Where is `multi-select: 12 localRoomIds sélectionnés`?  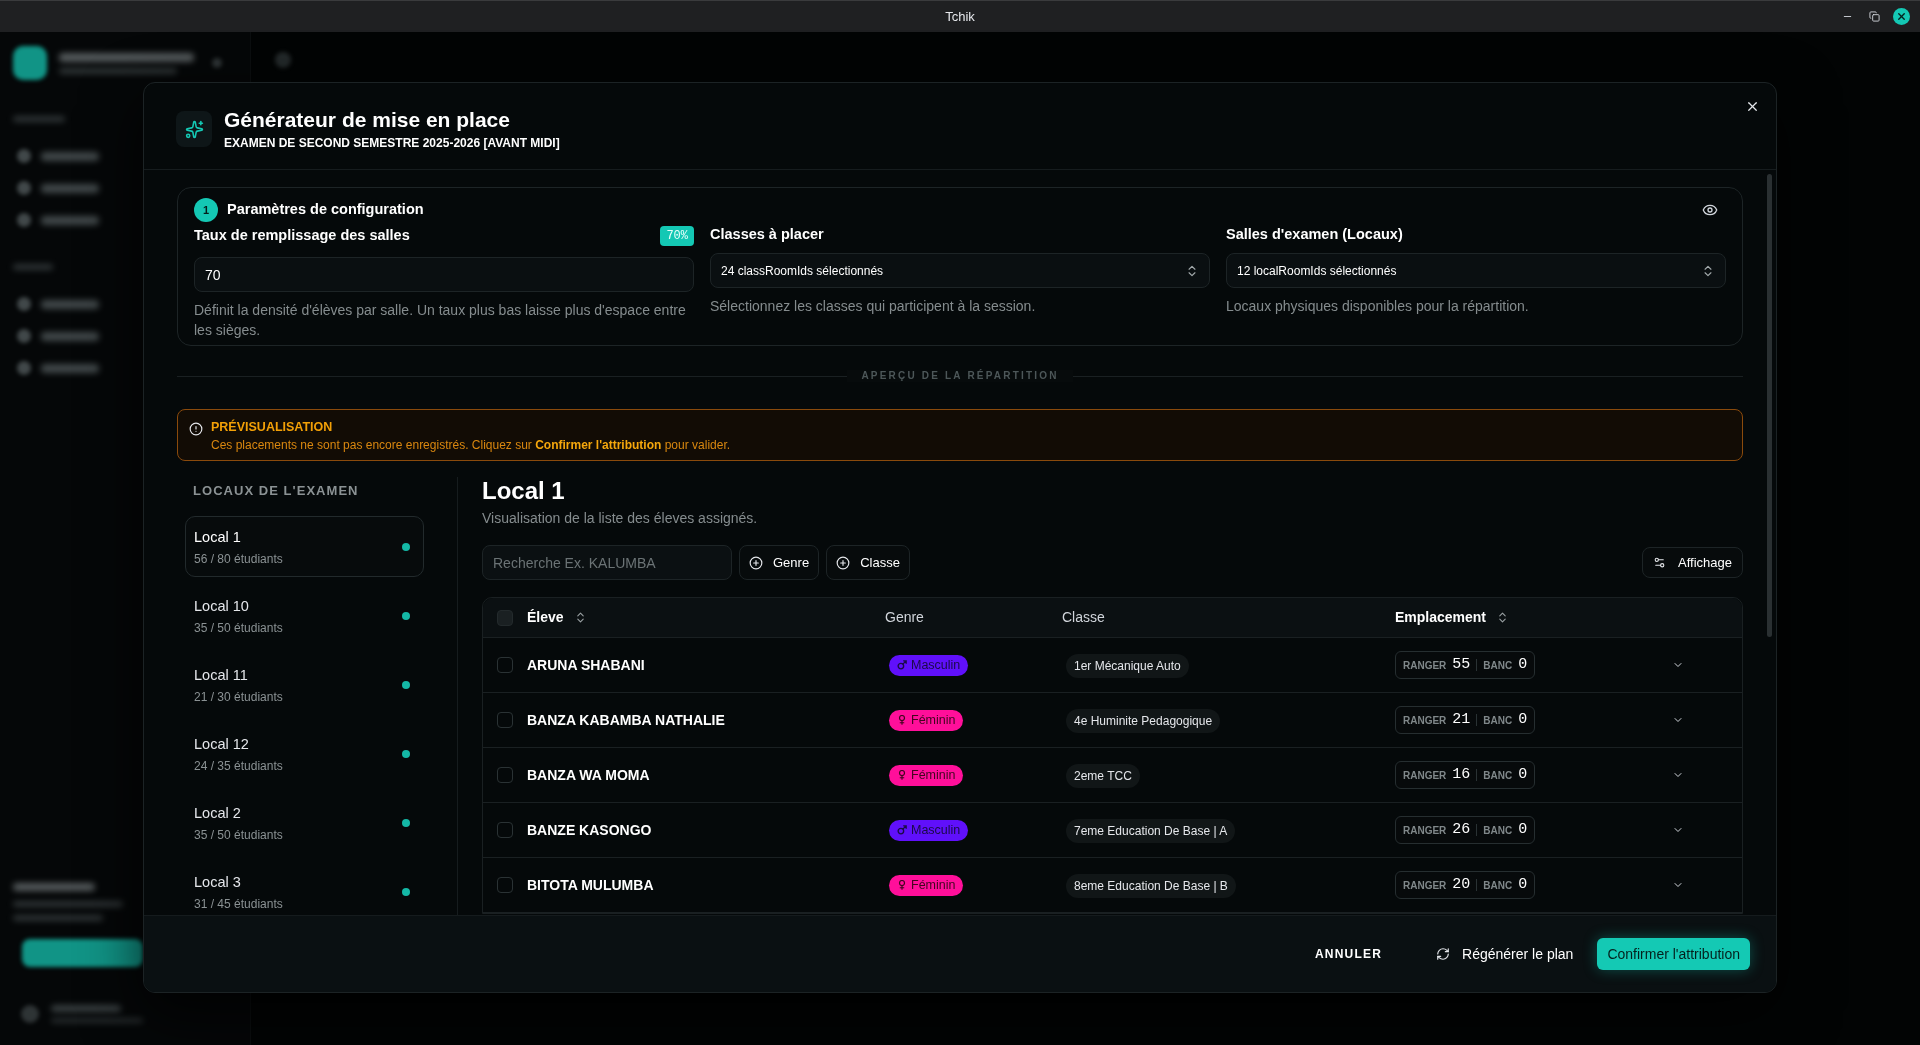
multi-select: 12 localRoomIds sélectionnés is located at coordinates (1476, 270).